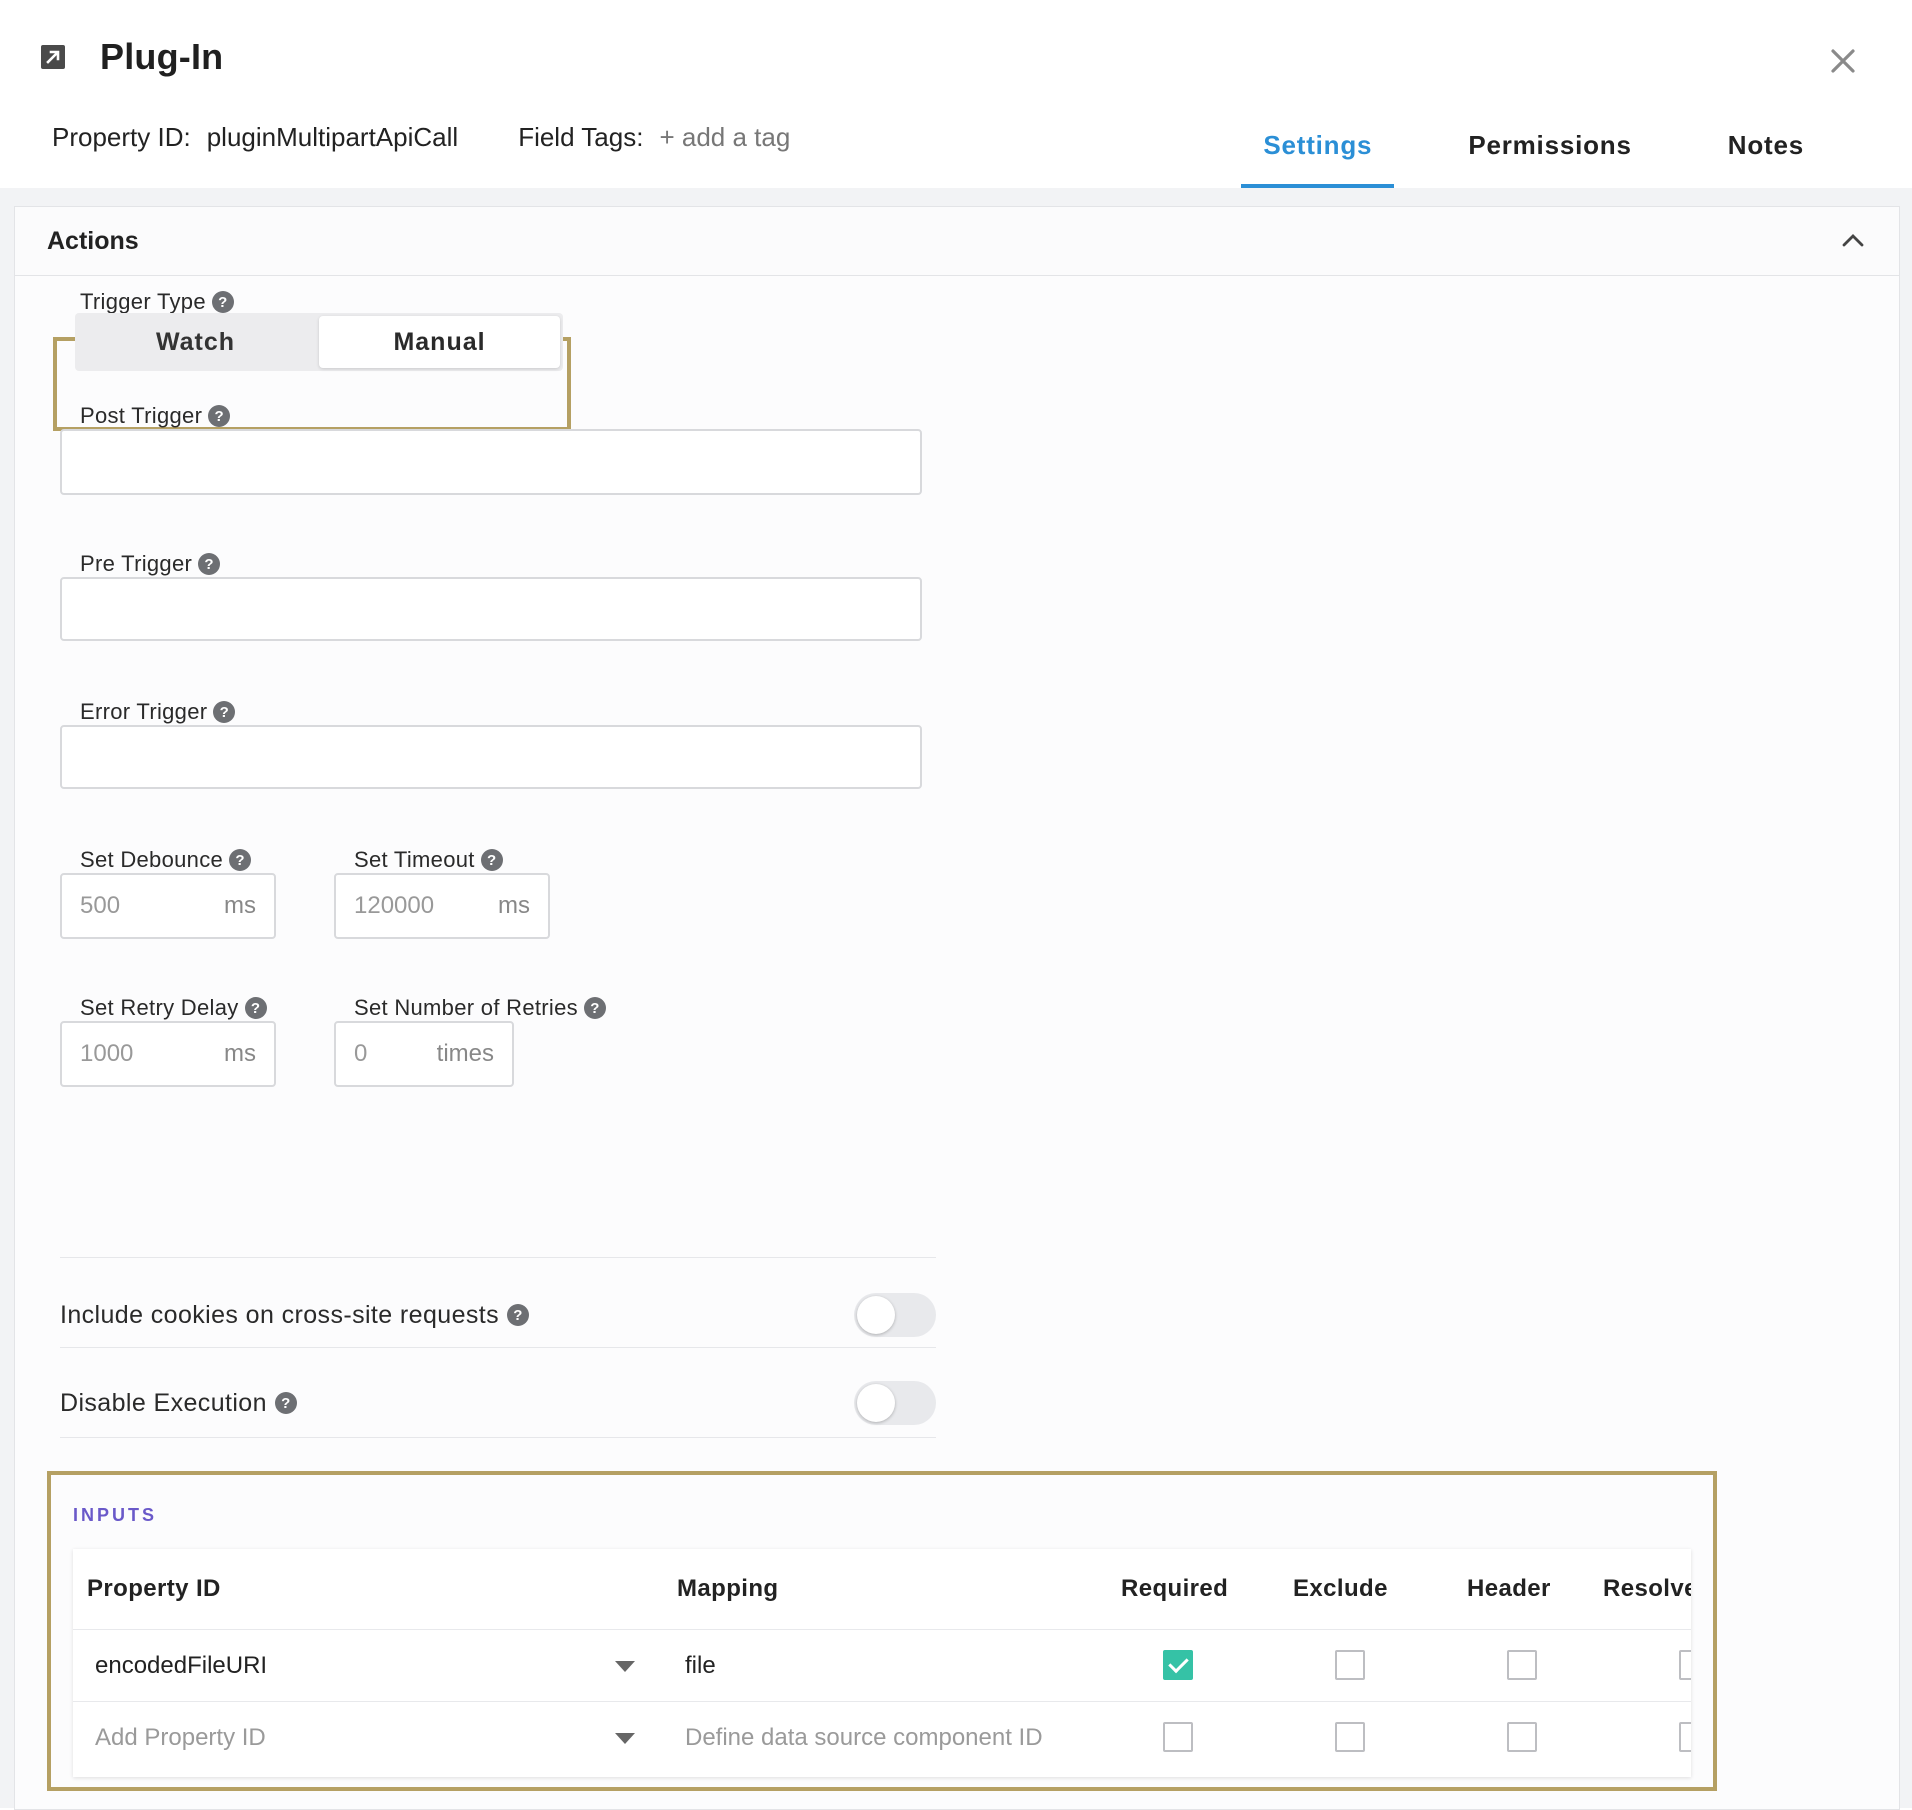 The width and height of the screenshot is (1912, 1810). I want to click on debounce-value: 500, so click(100, 905).